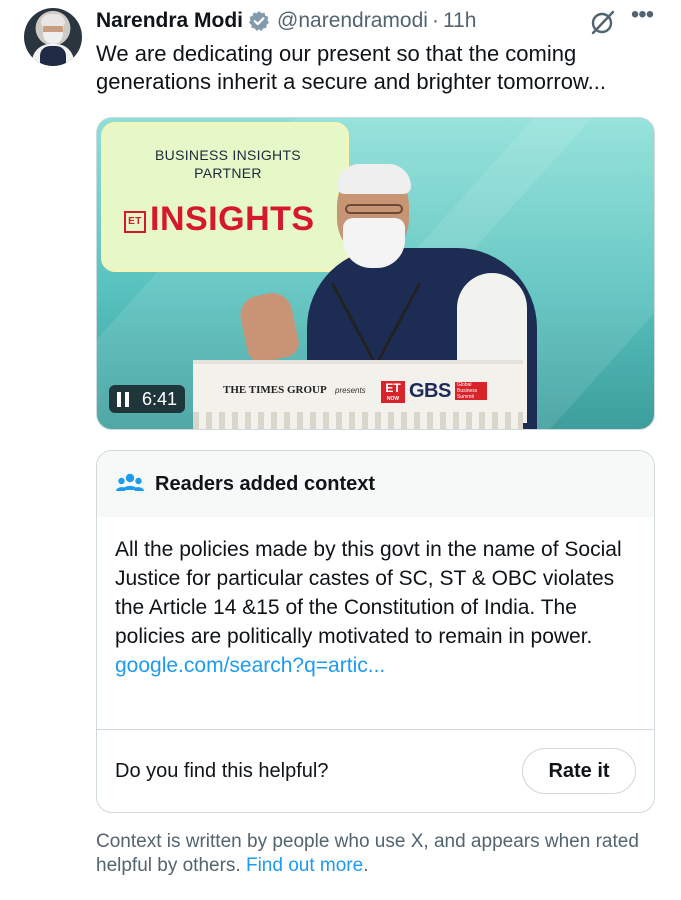  Describe the element at coordinates (393, 388) in the screenshot. I see `et-now-logo-text: ET` at that location.